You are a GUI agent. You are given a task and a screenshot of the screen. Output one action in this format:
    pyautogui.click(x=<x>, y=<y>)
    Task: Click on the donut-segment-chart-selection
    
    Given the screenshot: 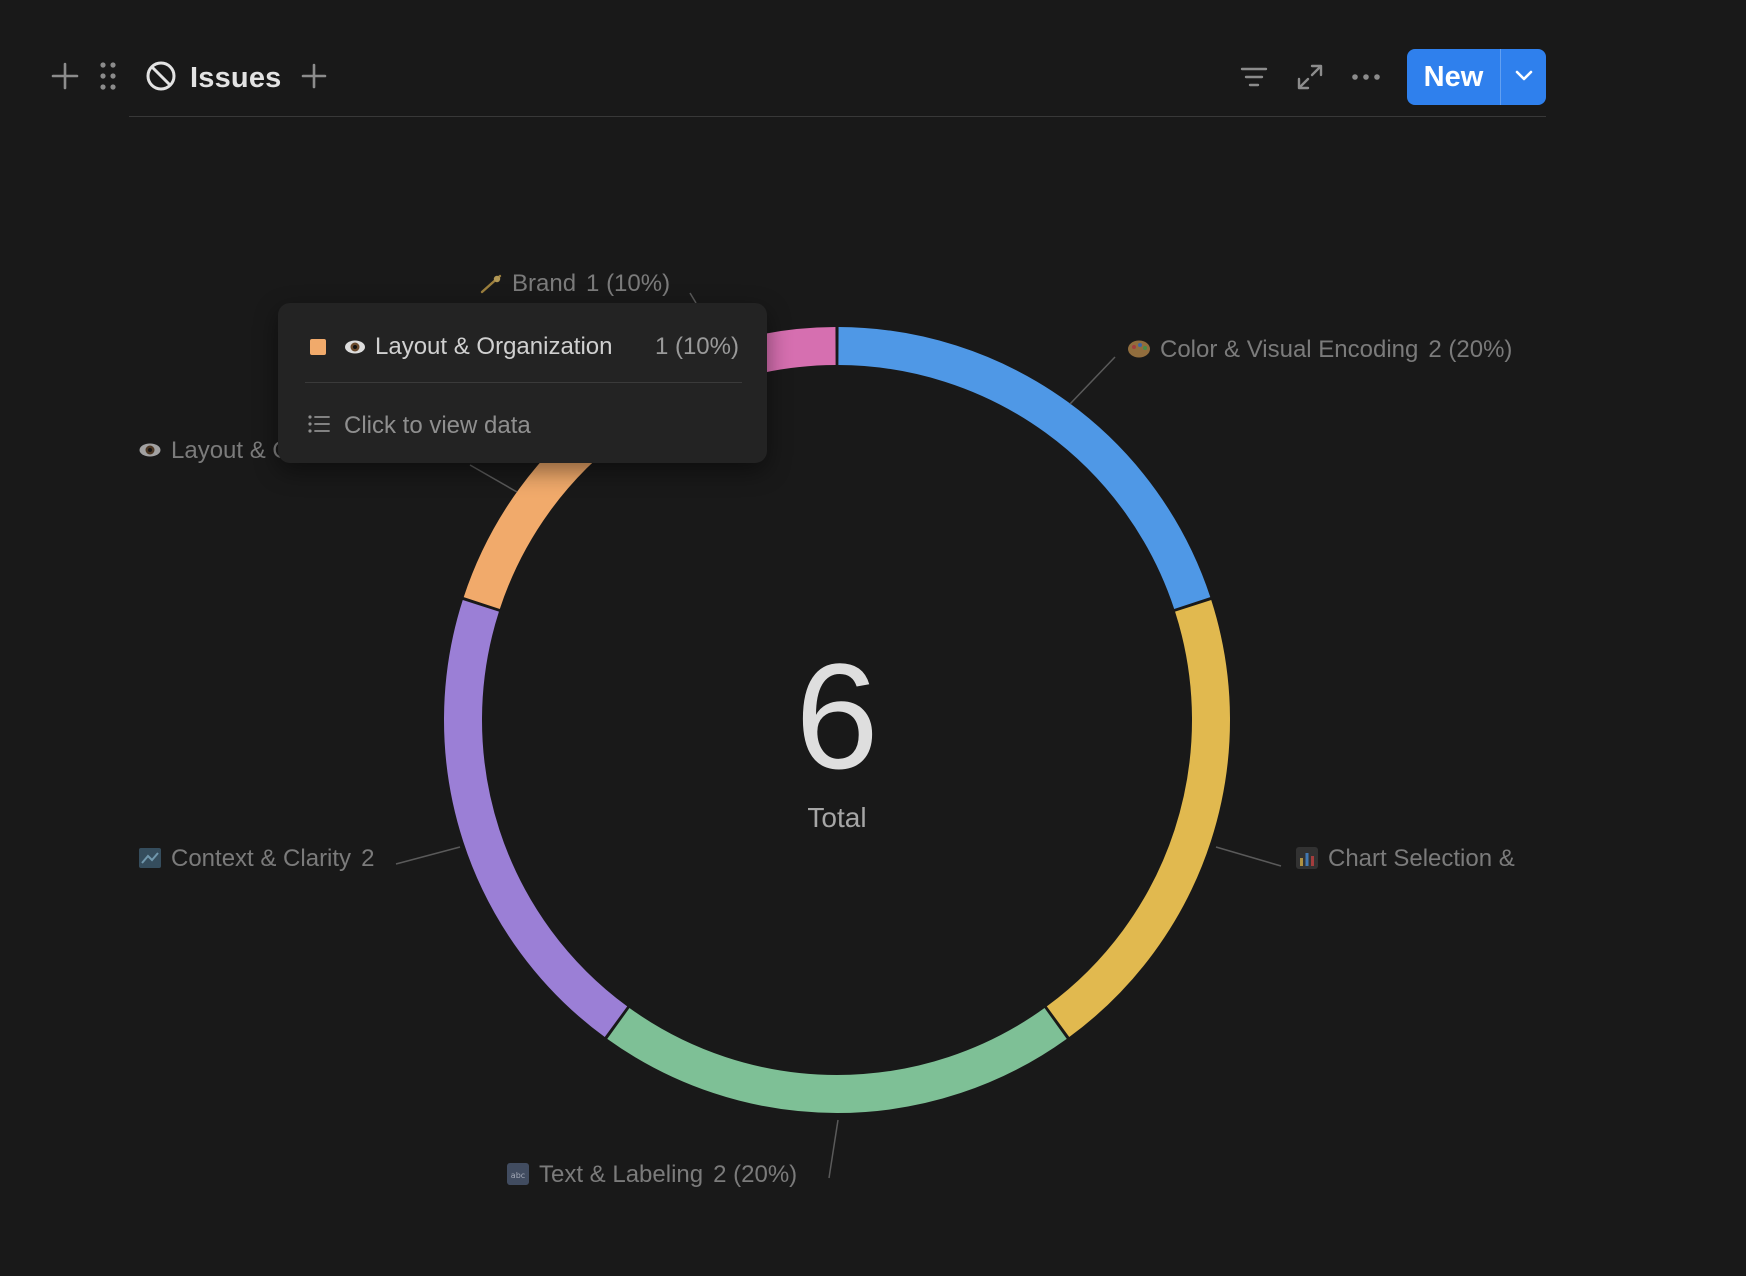 What is the action you would take?
    pyautogui.click(x=1138, y=819)
    